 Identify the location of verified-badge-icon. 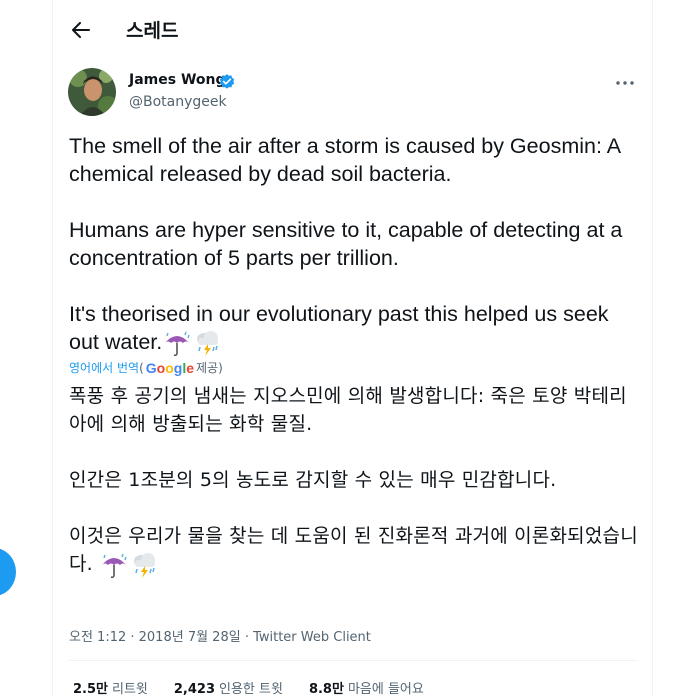
(227, 81).